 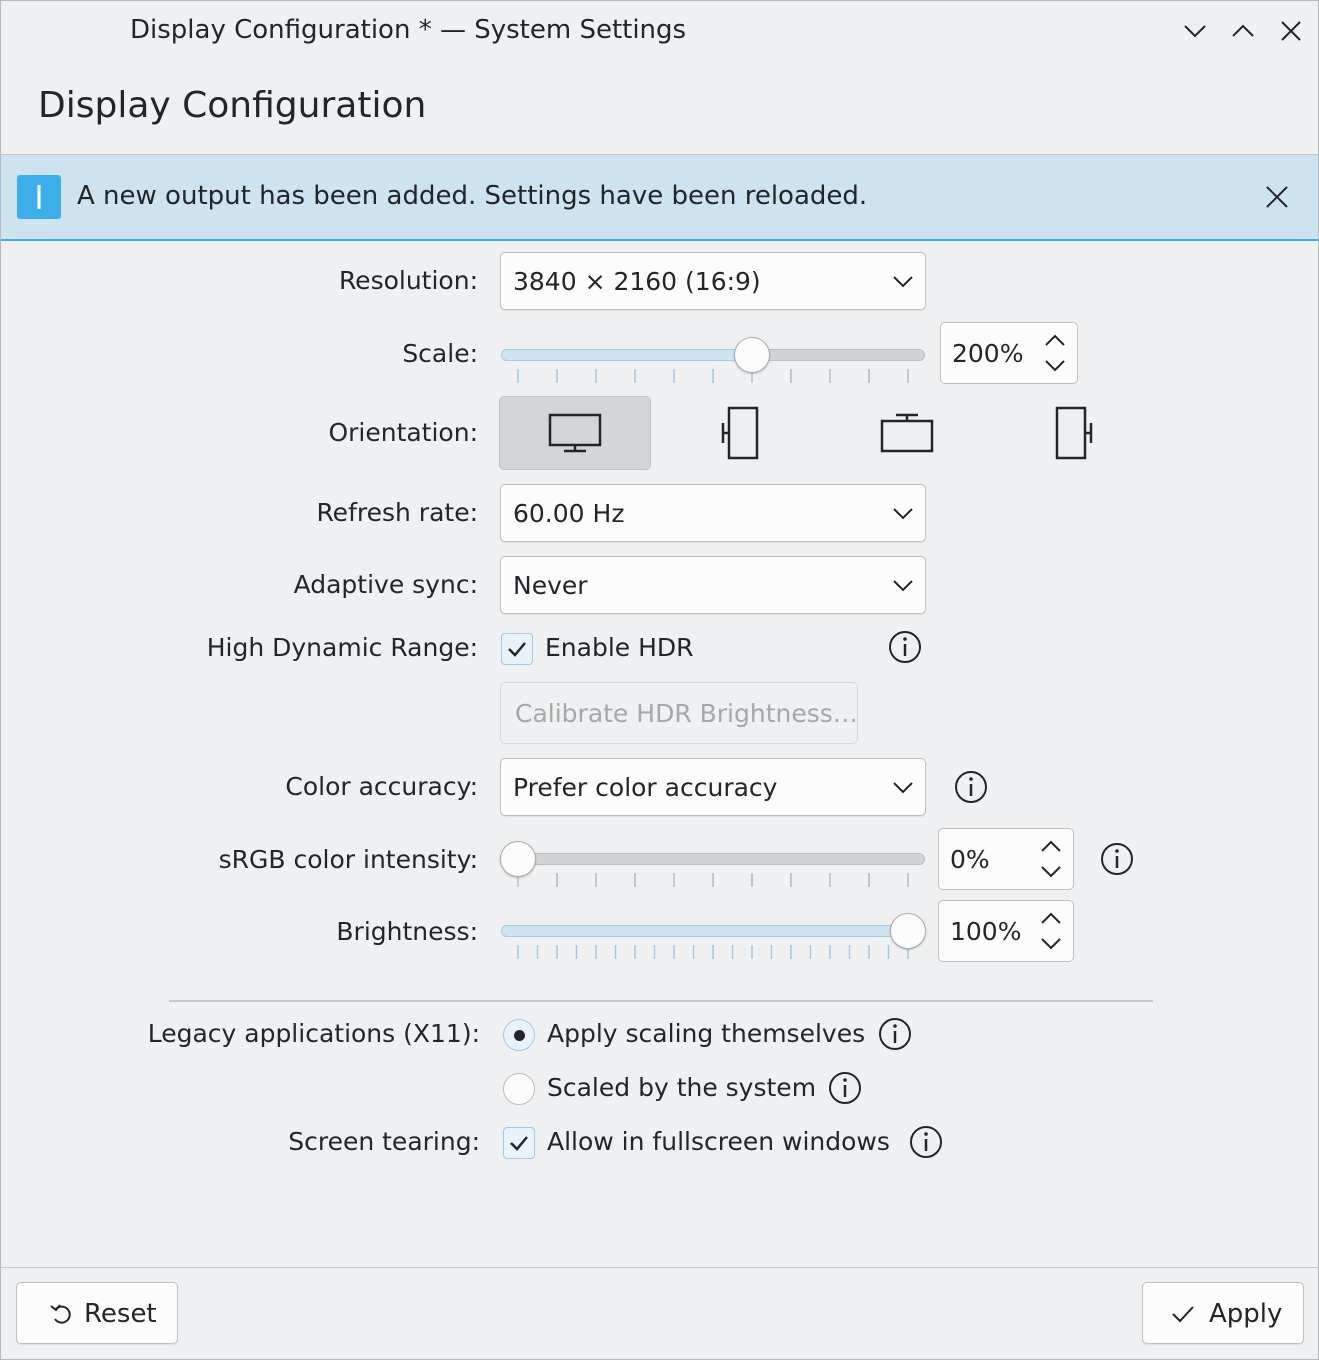 I want to click on screen-tearing-info-icon, so click(x=926, y=1142).